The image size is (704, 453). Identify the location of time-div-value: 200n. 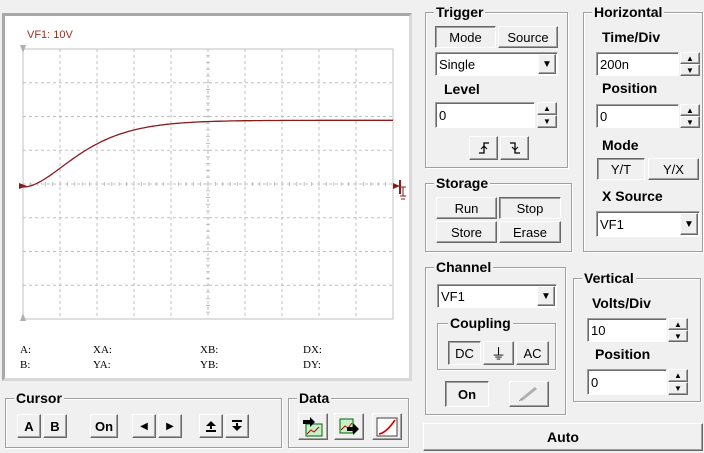
(614, 64).